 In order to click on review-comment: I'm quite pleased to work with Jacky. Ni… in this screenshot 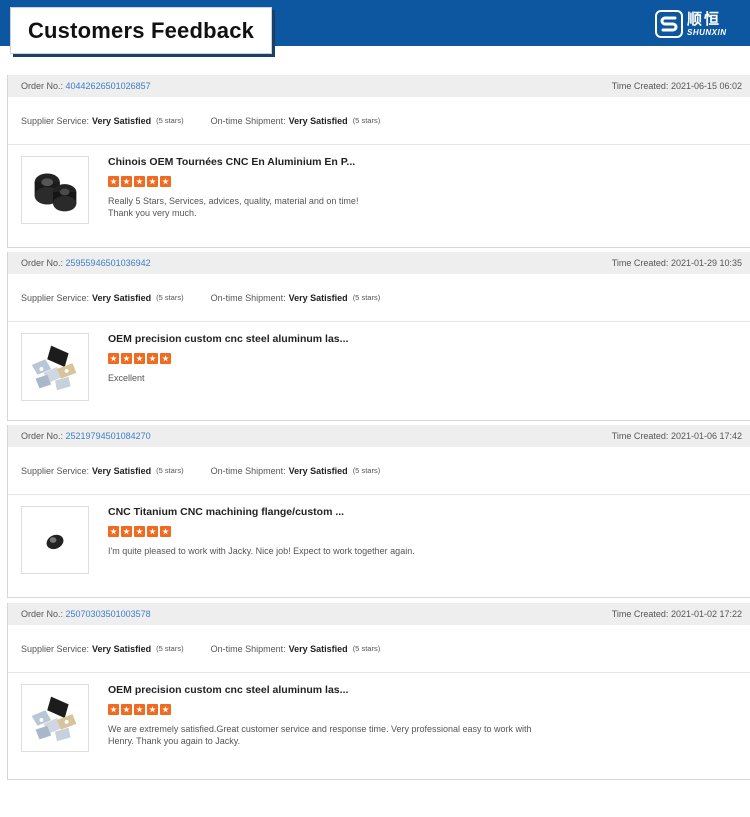, I will do `click(338, 551)`.